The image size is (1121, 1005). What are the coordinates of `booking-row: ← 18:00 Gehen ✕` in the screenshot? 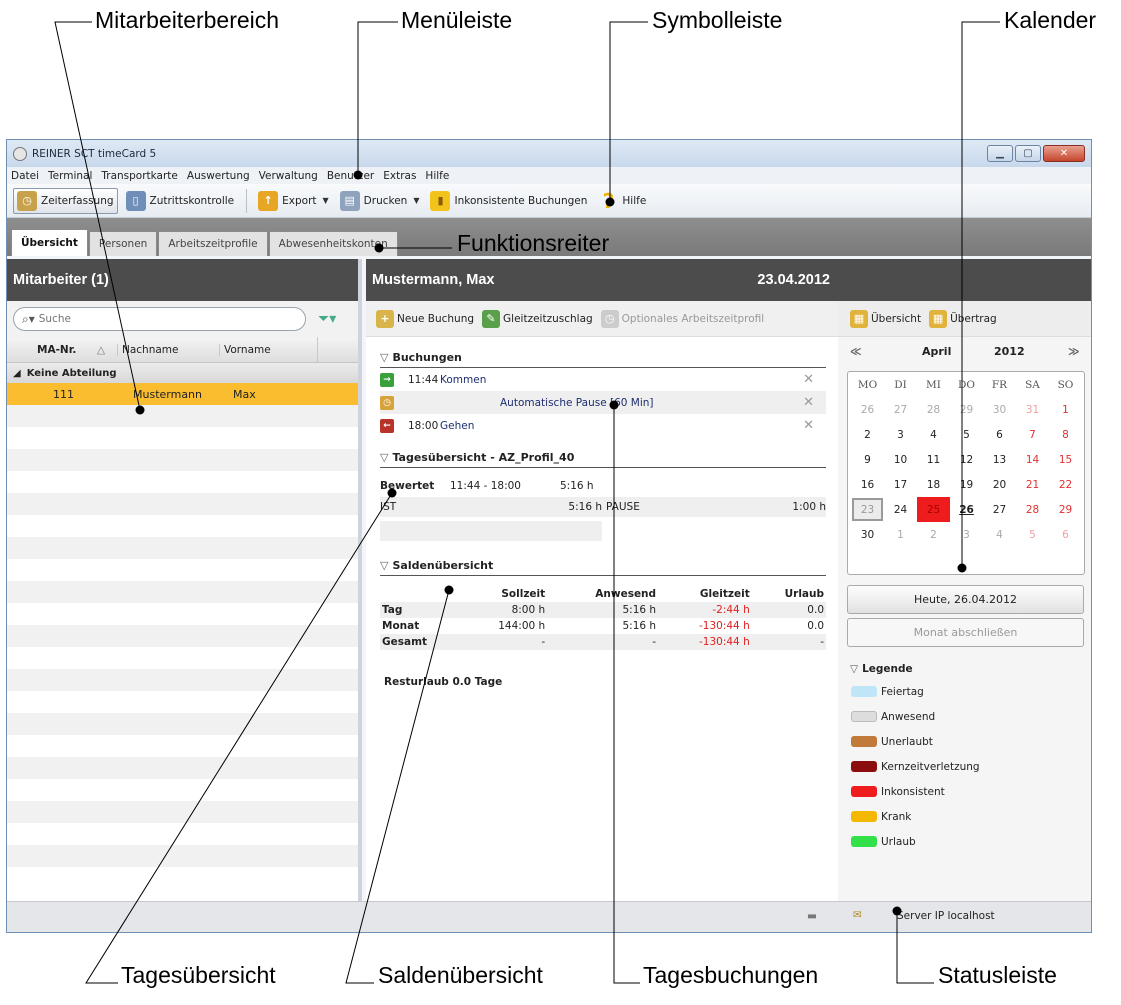 It's located at (603, 425).